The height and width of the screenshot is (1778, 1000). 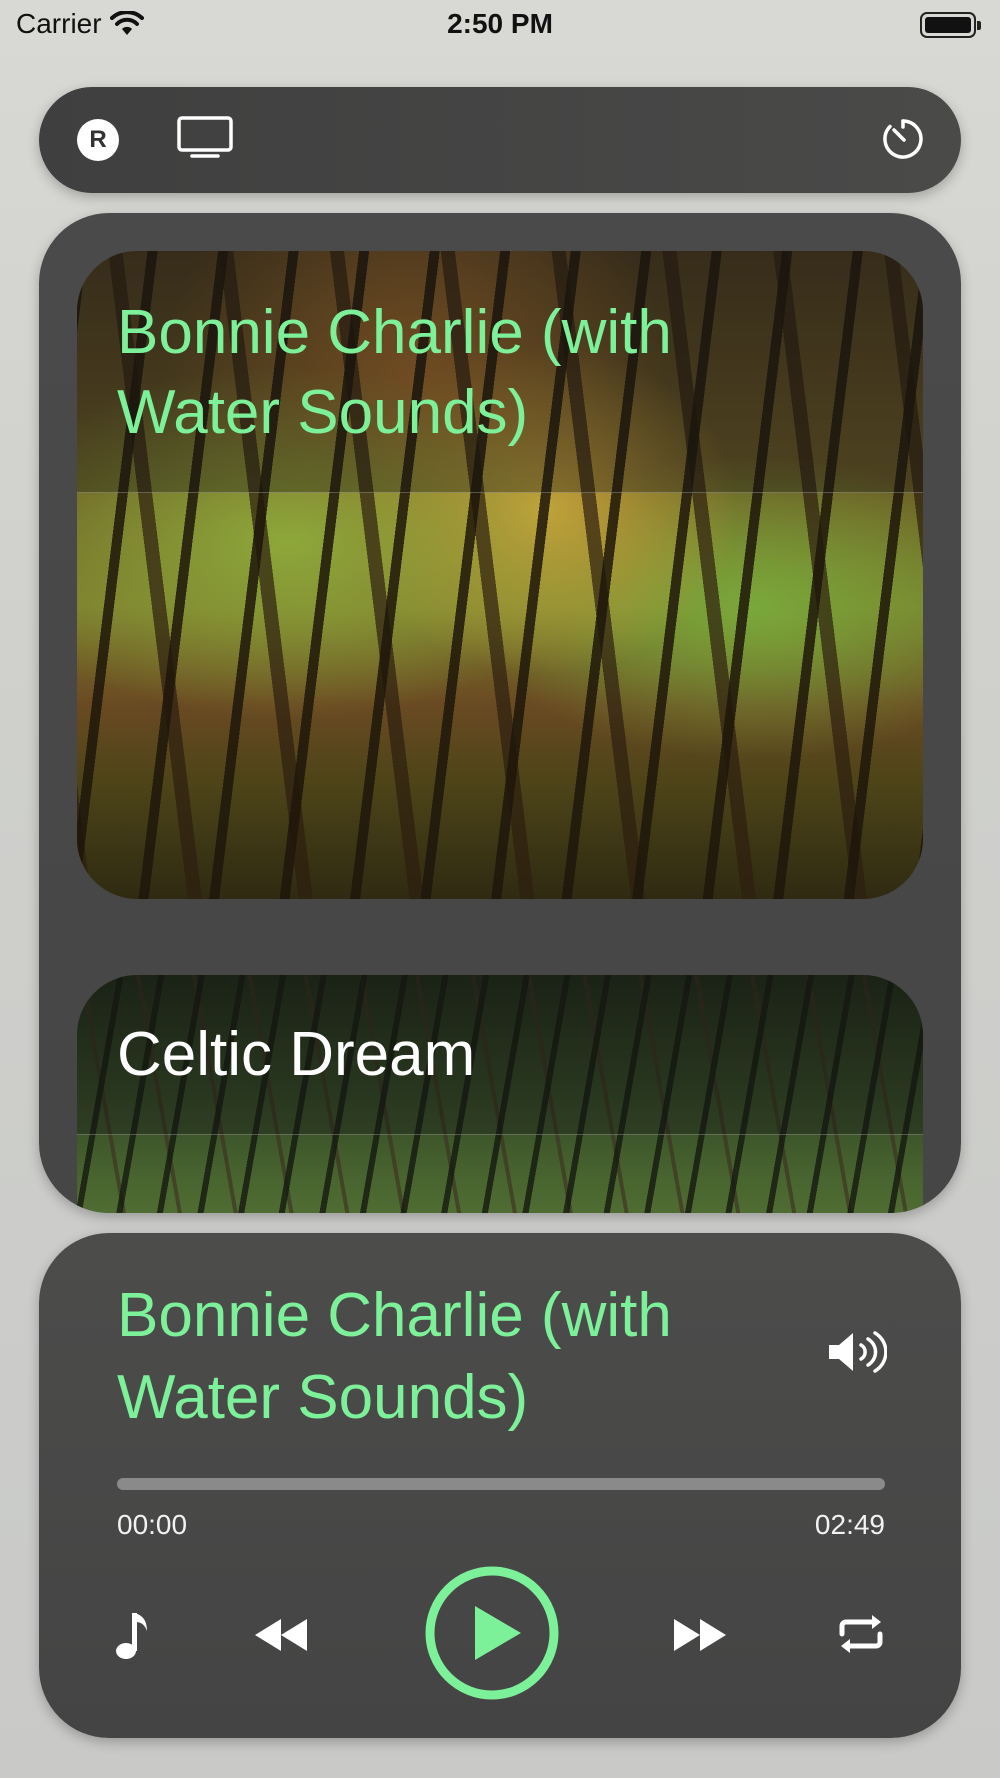 I want to click on tv-icon, so click(x=205, y=137).